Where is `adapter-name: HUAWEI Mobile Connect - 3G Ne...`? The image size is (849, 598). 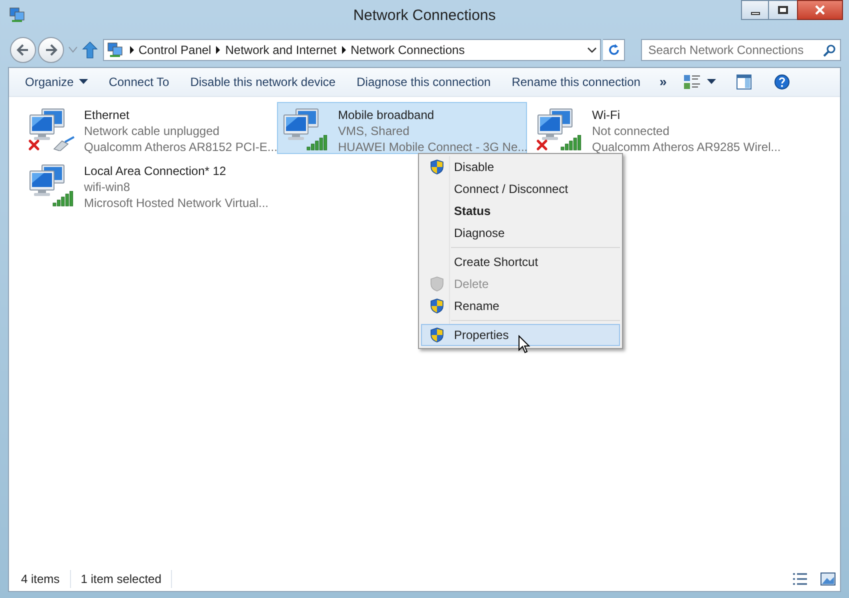
adapter-name: HUAWEI Mobile Connect - 3G Ne... is located at coordinates (433, 147).